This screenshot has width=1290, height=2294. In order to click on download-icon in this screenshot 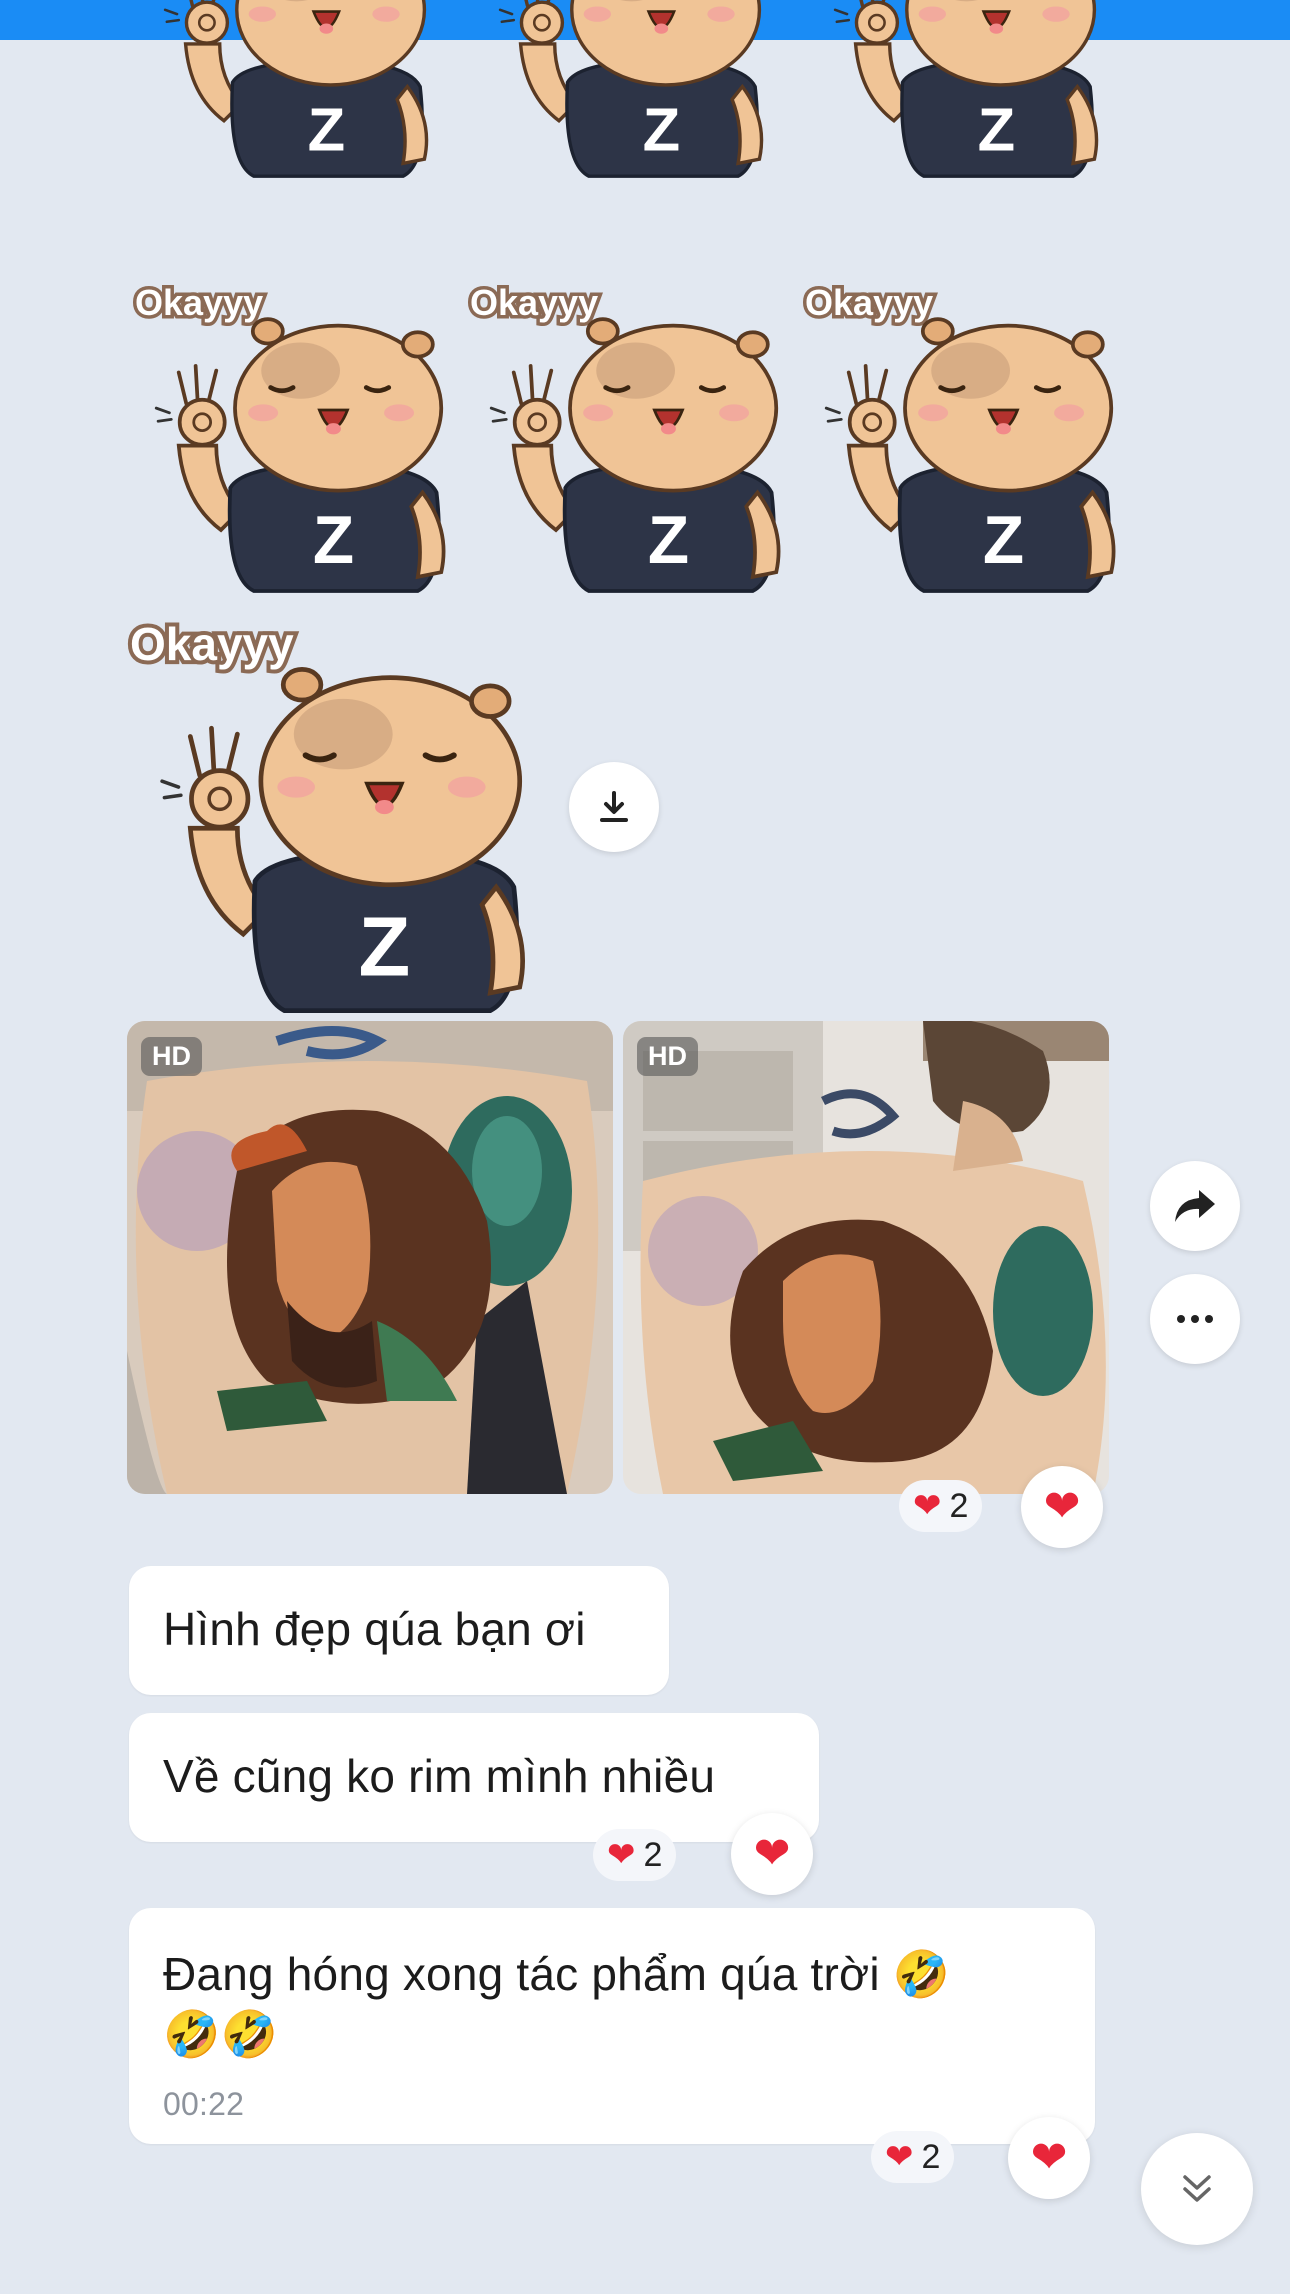, I will do `click(614, 806)`.